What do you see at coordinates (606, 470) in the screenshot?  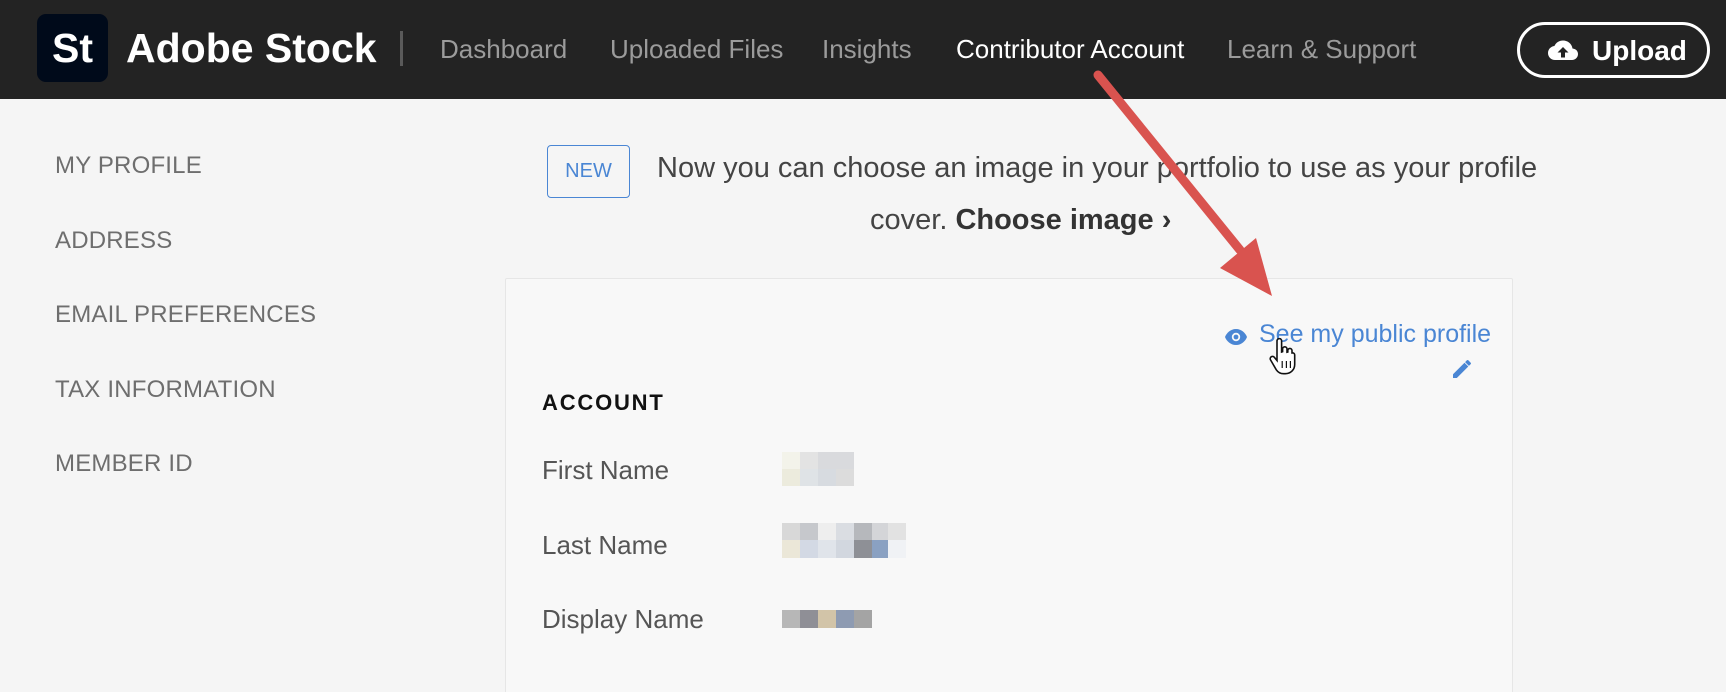 I see `first-name-label: First Name` at bounding box center [606, 470].